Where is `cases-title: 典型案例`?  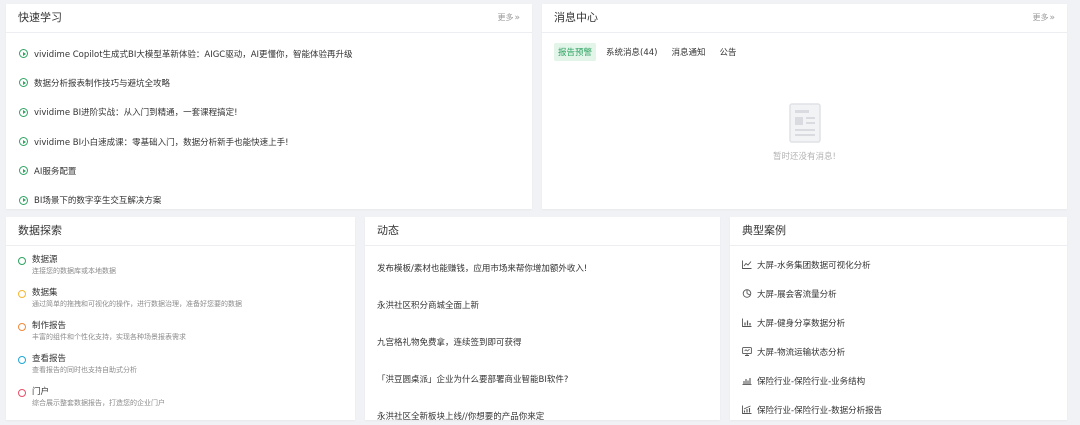
cases-title: 典型案例 is located at coordinates (764, 230).